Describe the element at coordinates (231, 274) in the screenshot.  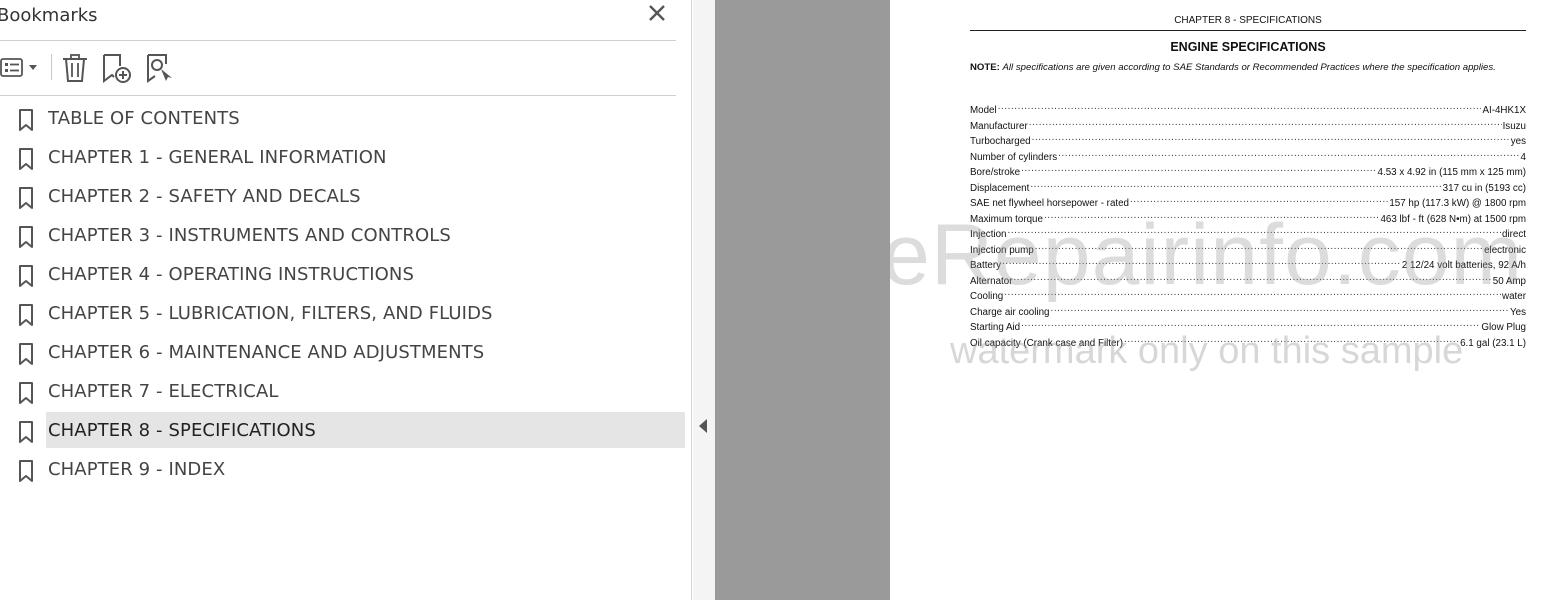
I see `bookmark-label: CHAPTER 4 - OPERATING INSTRUCTIONS` at that location.